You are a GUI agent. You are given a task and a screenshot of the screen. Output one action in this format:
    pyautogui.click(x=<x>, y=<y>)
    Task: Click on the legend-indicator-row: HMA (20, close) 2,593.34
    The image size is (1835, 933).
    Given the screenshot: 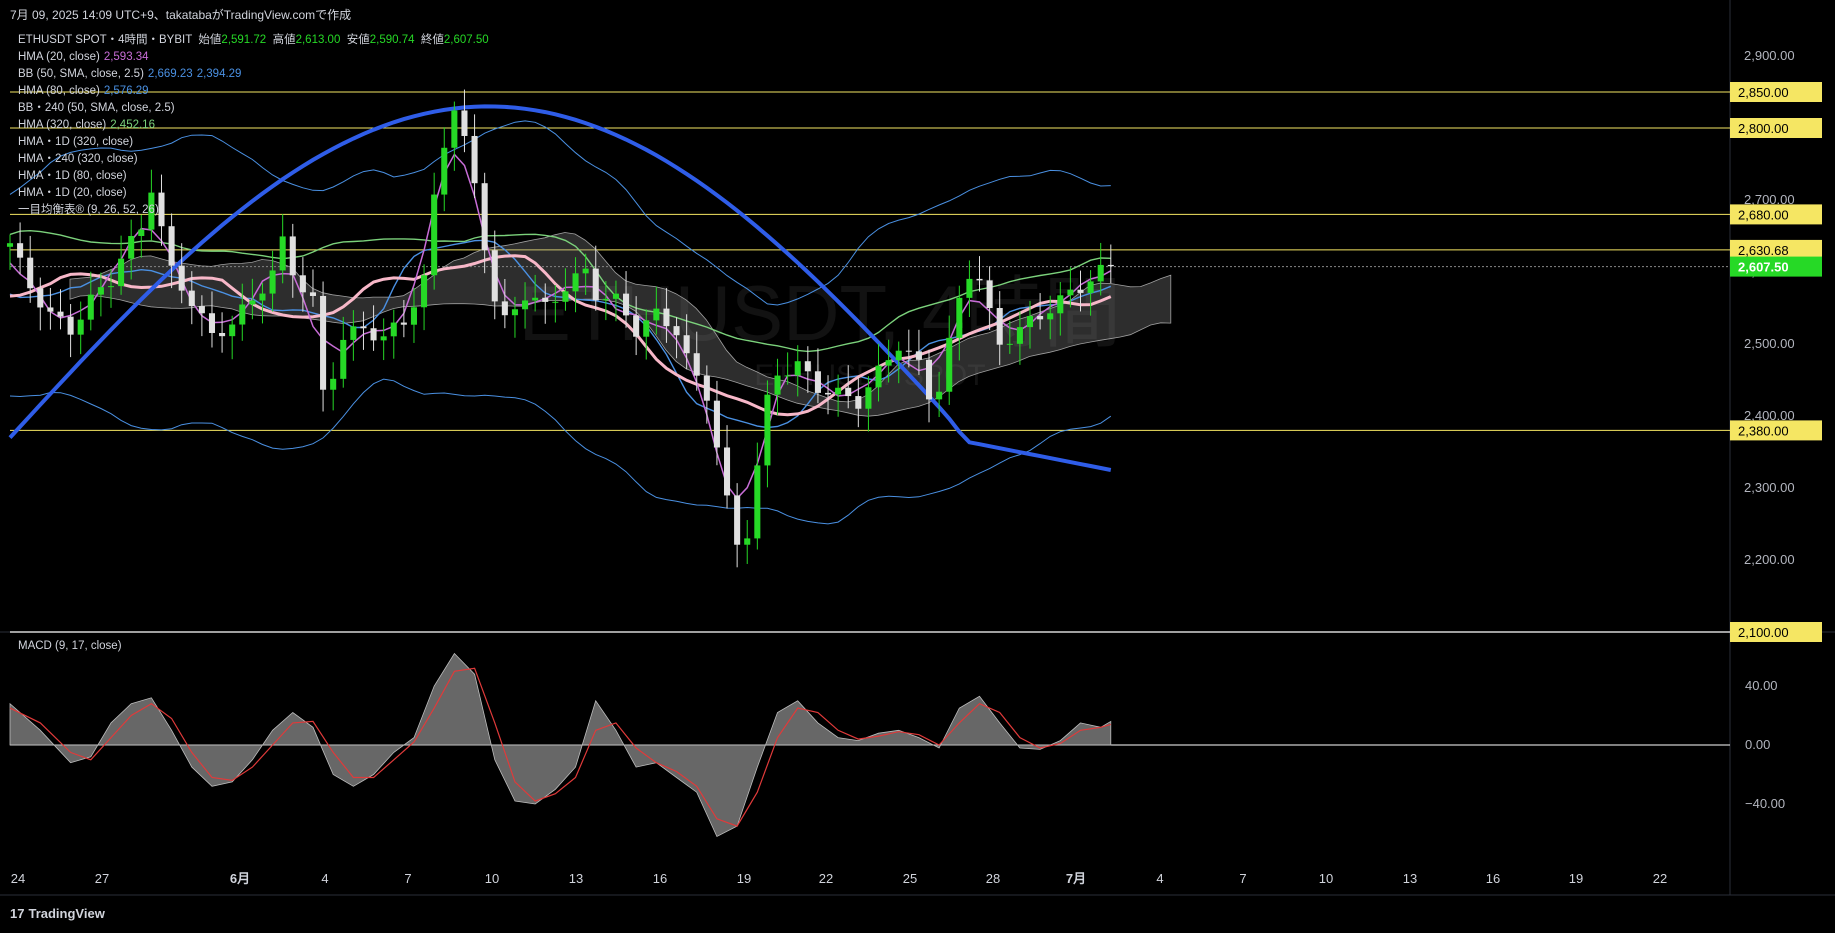 What is the action you would take?
    pyautogui.click(x=253, y=57)
    